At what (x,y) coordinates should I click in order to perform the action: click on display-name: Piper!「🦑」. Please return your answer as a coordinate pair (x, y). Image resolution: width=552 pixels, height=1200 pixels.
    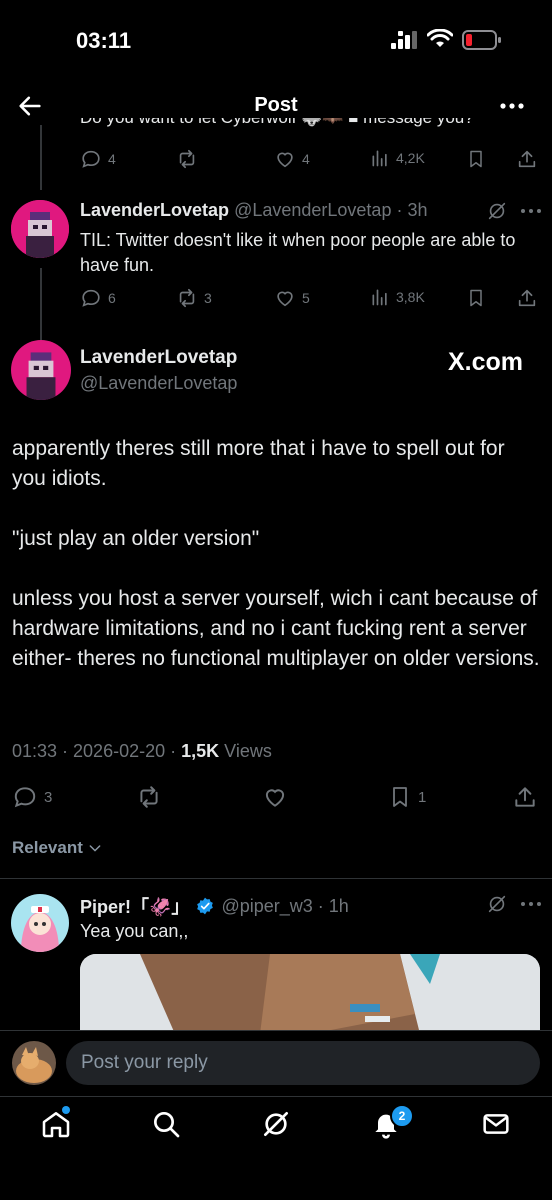
    Looking at the image, I should click on (134, 906).